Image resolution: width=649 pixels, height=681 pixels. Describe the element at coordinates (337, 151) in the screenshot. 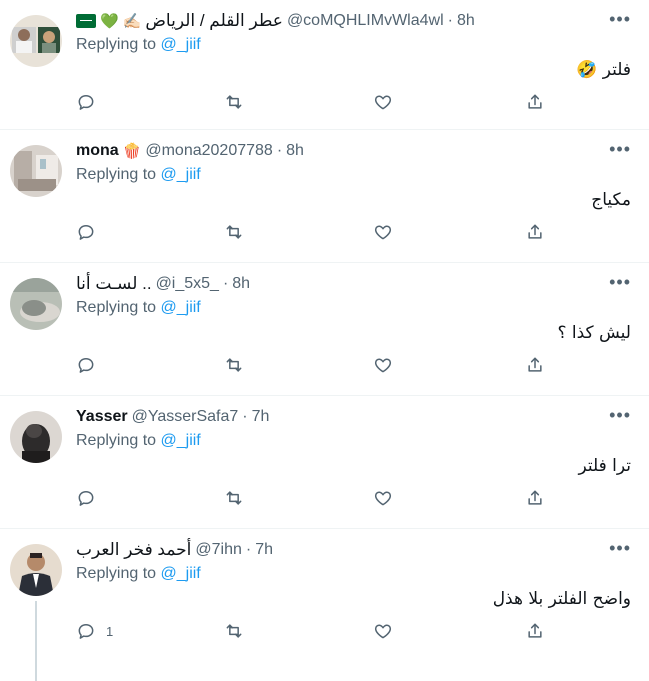

I see `tweet-header: mona 🍿 @mona20207788 · 8h` at that location.